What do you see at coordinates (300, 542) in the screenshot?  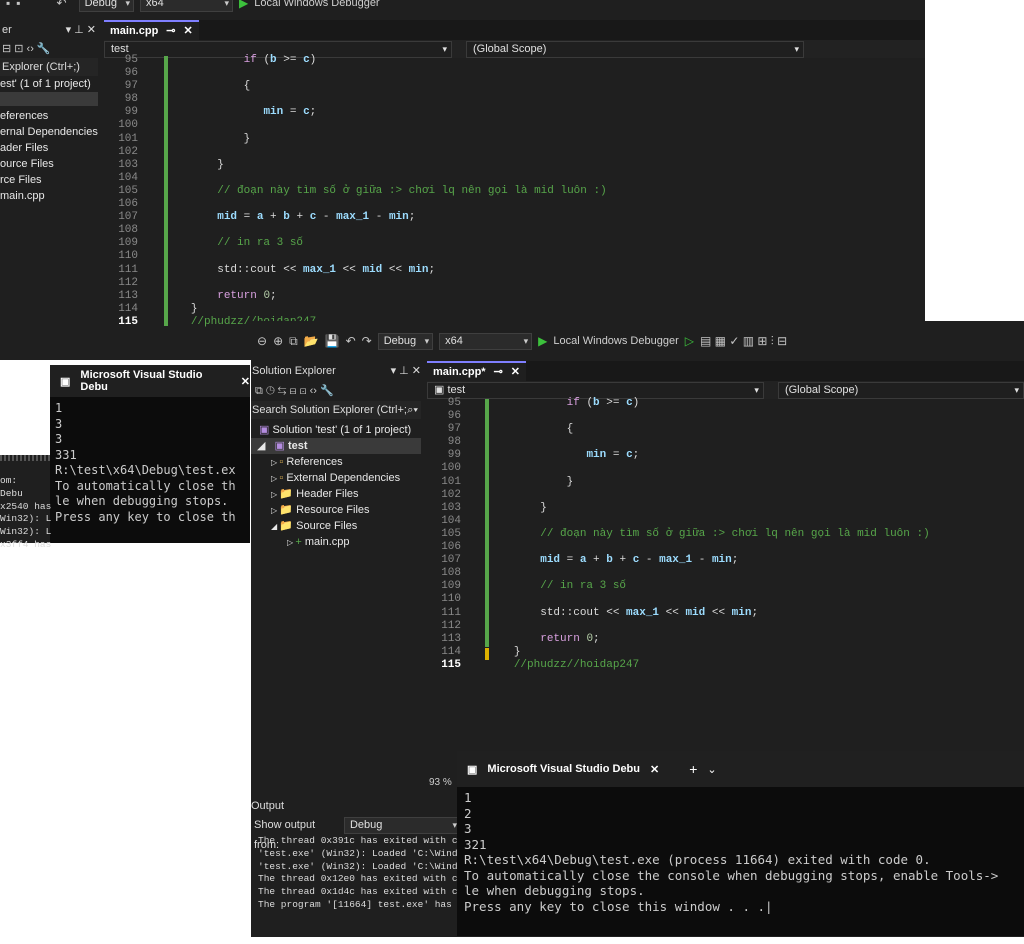 I see `folder-icon: +` at bounding box center [300, 542].